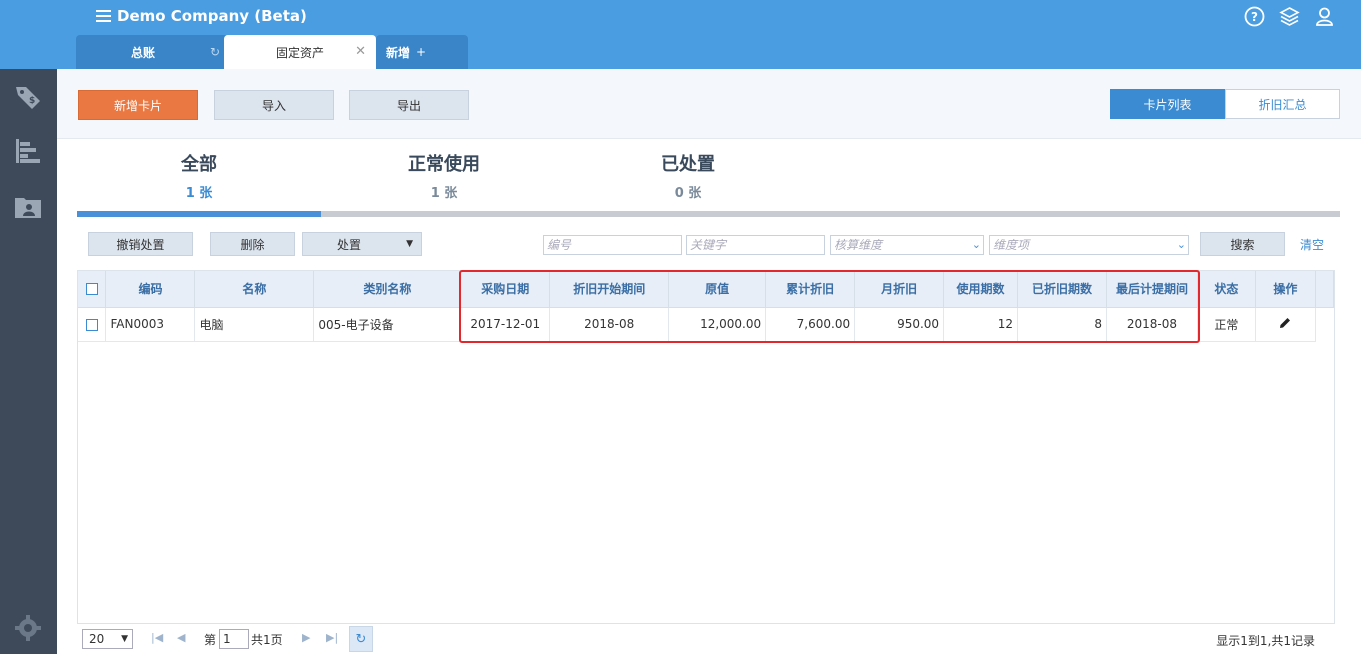 This screenshot has height=654, width=1361. I want to click on status-tab-indicator-fill, so click(199, 214).